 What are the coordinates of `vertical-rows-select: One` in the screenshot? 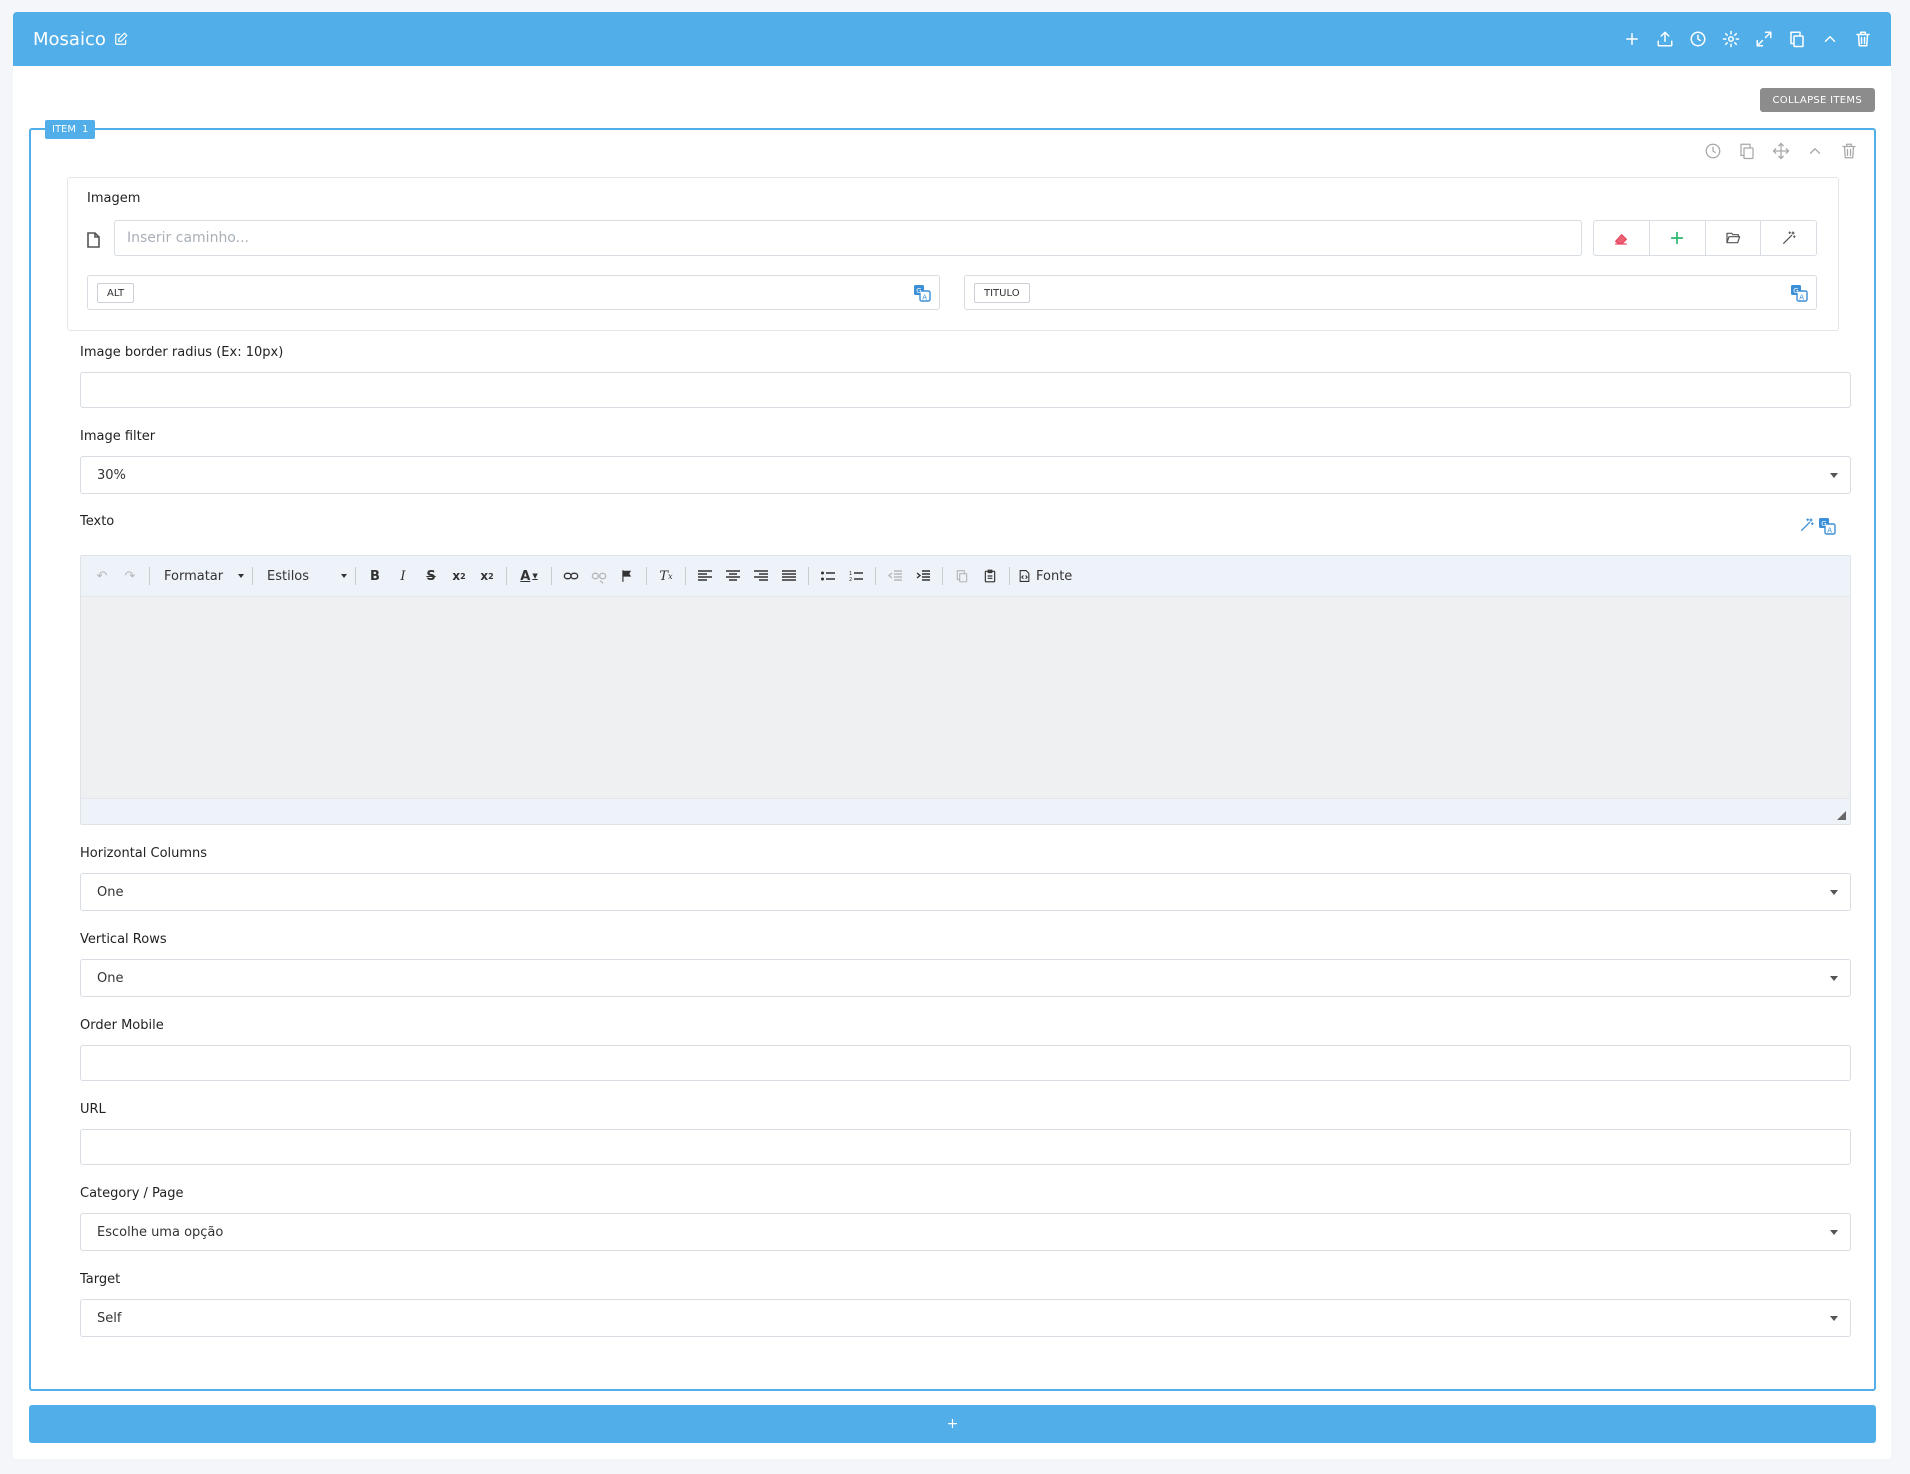 It's located at (965, 978).